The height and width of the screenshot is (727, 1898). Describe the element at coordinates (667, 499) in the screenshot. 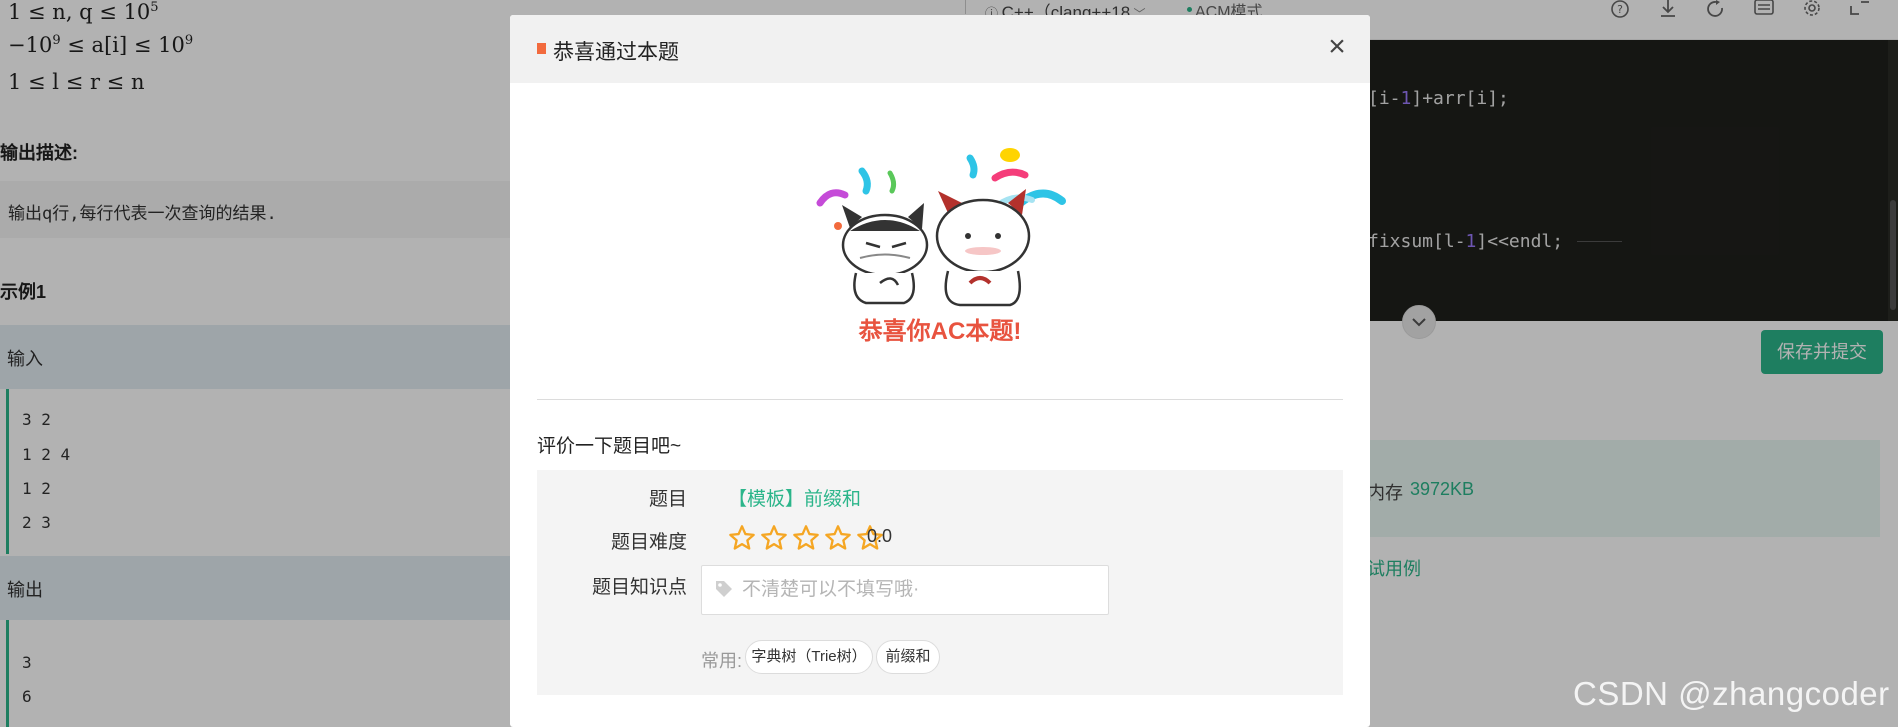

I see `problem-label: 题目` at that location.